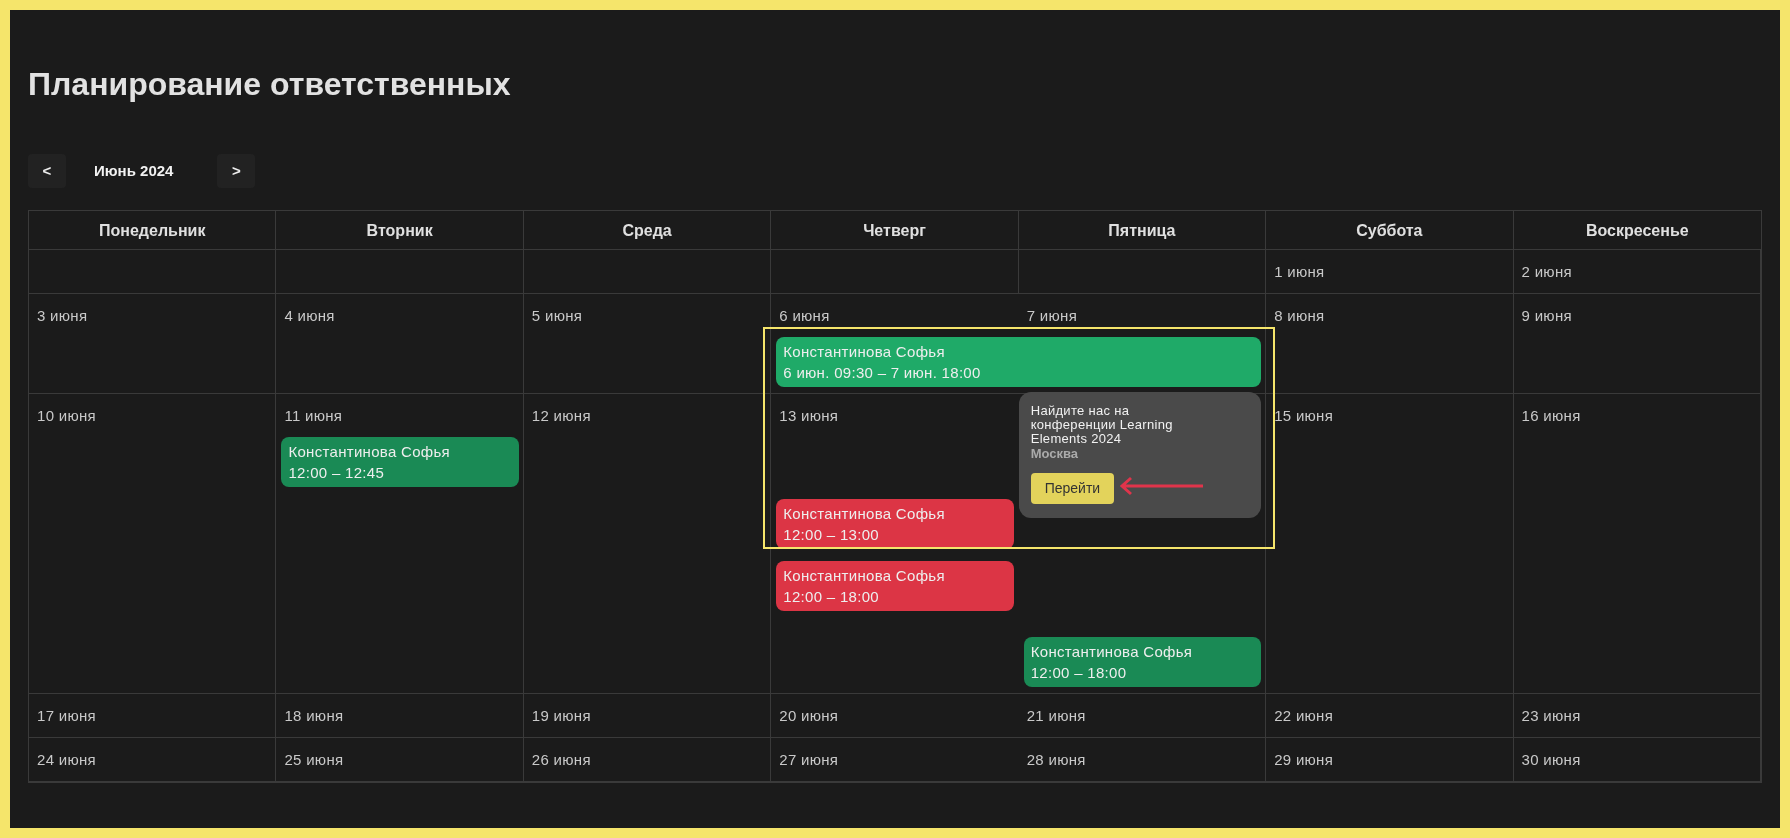 The image size is (1790, 838). What do you see at coordinates (66, 760) in the screenshot?
I see `day-number: 24 июня` at bounding box center [66, 760].